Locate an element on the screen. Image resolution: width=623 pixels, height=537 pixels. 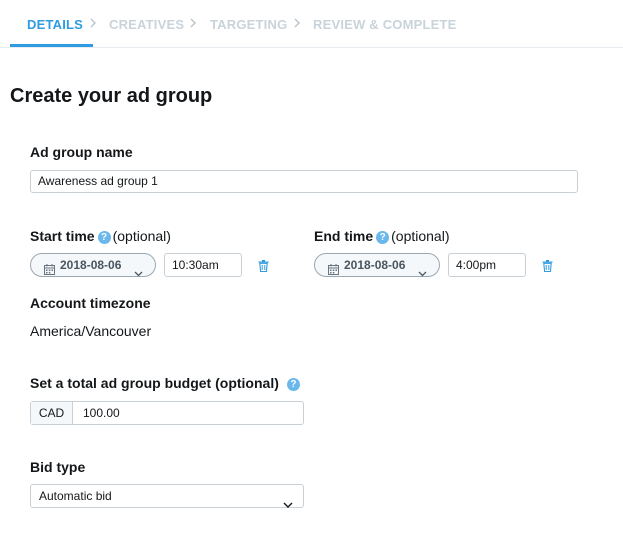
account-timezone-value: America/Vancouver is located at coordinates (91, 331).